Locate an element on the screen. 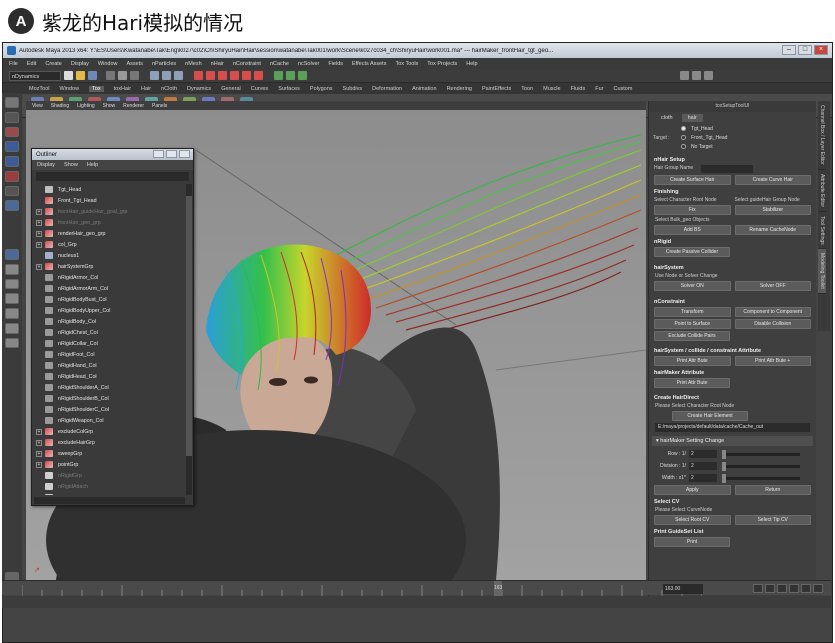 The width and height of the screenshot is (835, 643). current-frame-marker: 163 is located at coordinates (498, 588).